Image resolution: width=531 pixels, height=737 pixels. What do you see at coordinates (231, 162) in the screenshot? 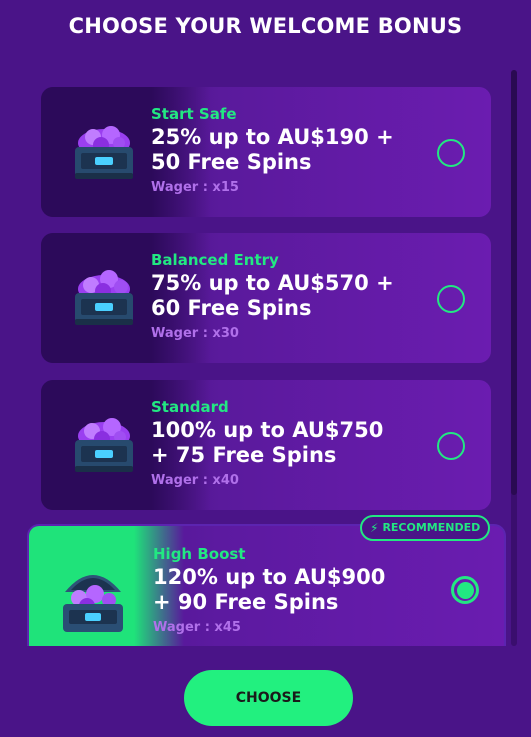
I see `bonus-offer-line2: 50 Free Spins` at bounding box center [231, 162].